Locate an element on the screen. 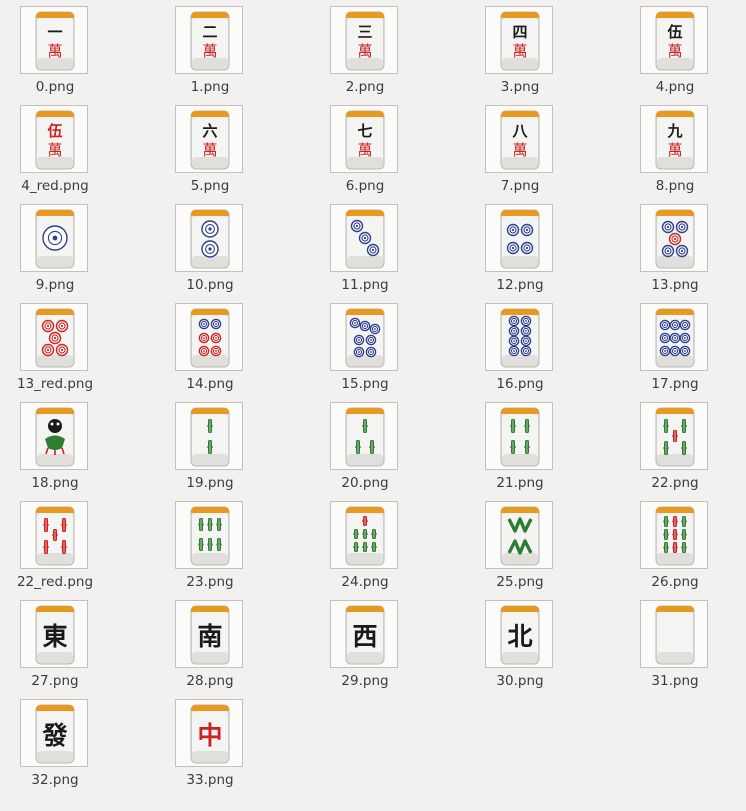  file-item: 六萬 5.png is located at coordinates (210, 152).